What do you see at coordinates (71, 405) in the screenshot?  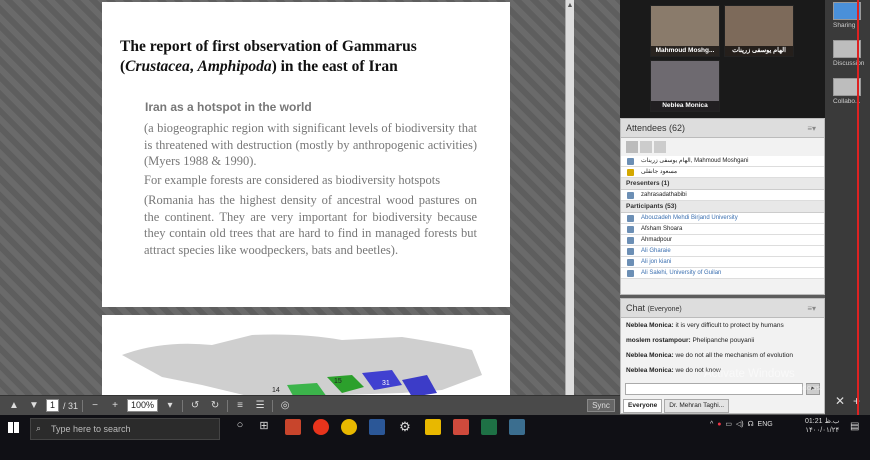 I see `page-total: / 31` at bounding box center [71, 405].